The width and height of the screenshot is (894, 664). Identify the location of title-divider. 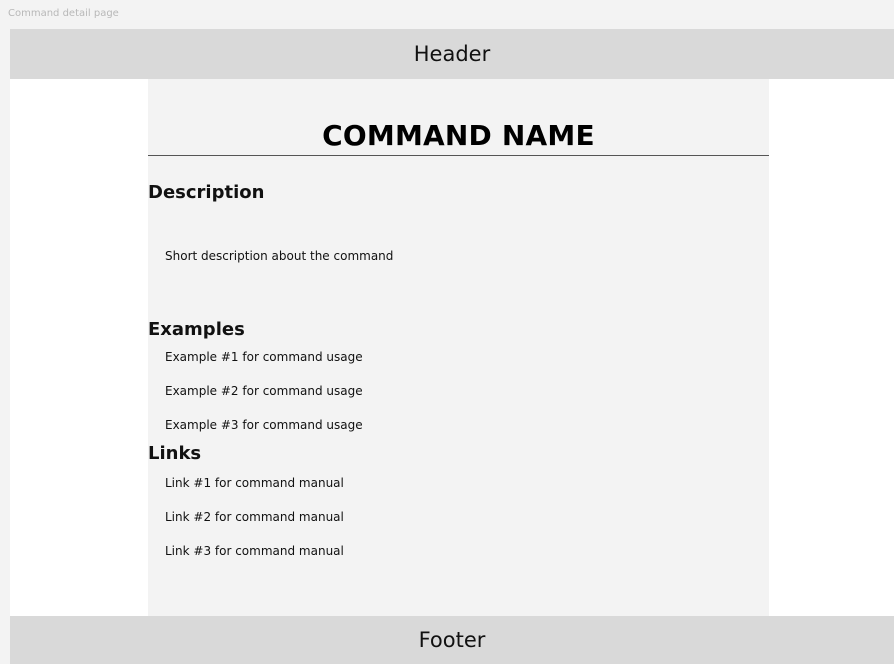
(458, 155).